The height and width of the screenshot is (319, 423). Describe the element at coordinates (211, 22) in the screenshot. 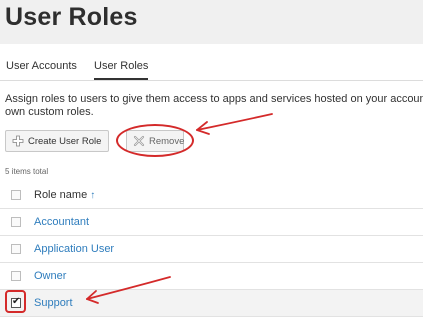

I see `page-header: User Roles` at that location.